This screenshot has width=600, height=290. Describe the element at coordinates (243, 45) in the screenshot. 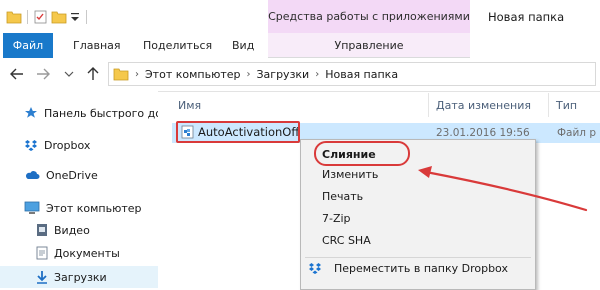

I see `tab-view: Вид` at that location.